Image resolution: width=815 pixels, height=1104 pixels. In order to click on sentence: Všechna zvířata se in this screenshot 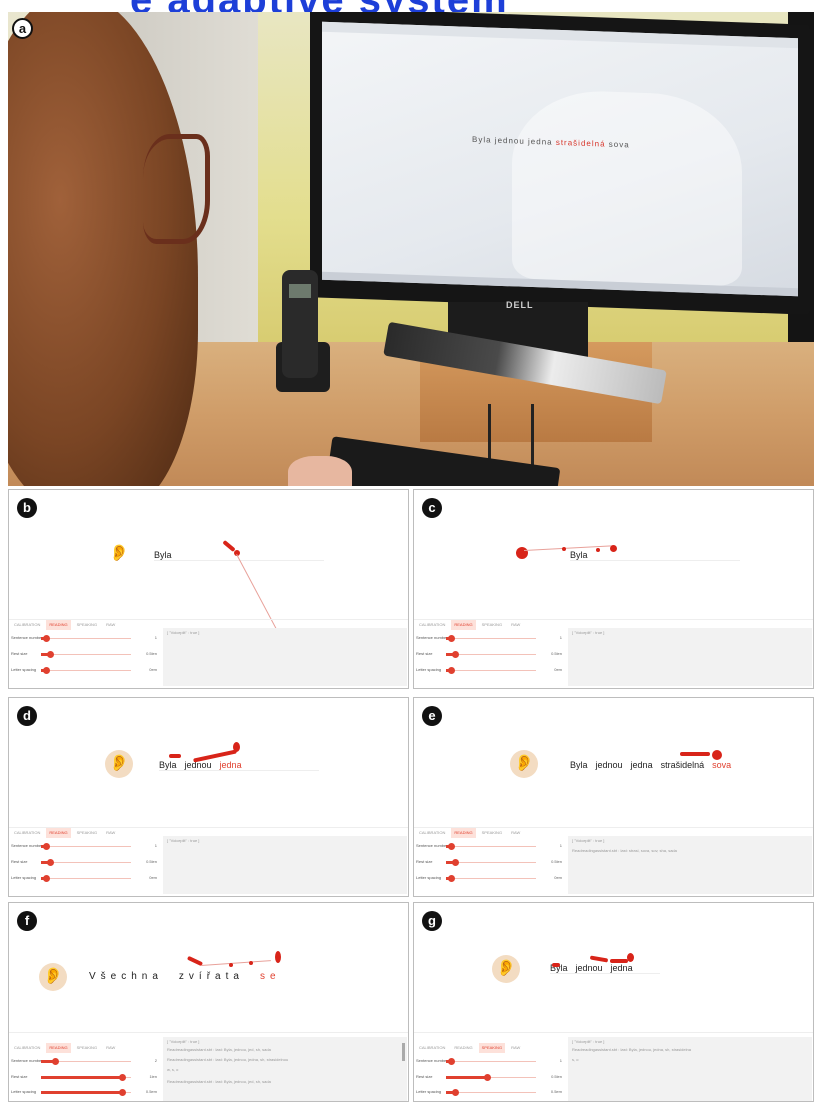, I will do `click(185, 976)`.